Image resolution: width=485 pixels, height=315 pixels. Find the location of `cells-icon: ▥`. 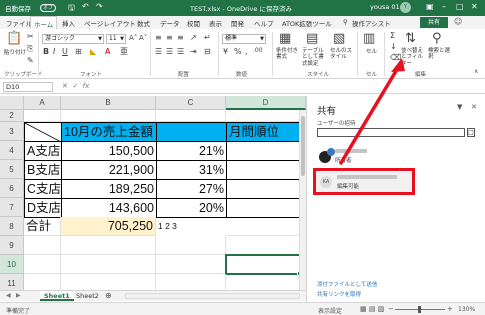

cells-icon: ▥ is located at coordinates (369, 38).